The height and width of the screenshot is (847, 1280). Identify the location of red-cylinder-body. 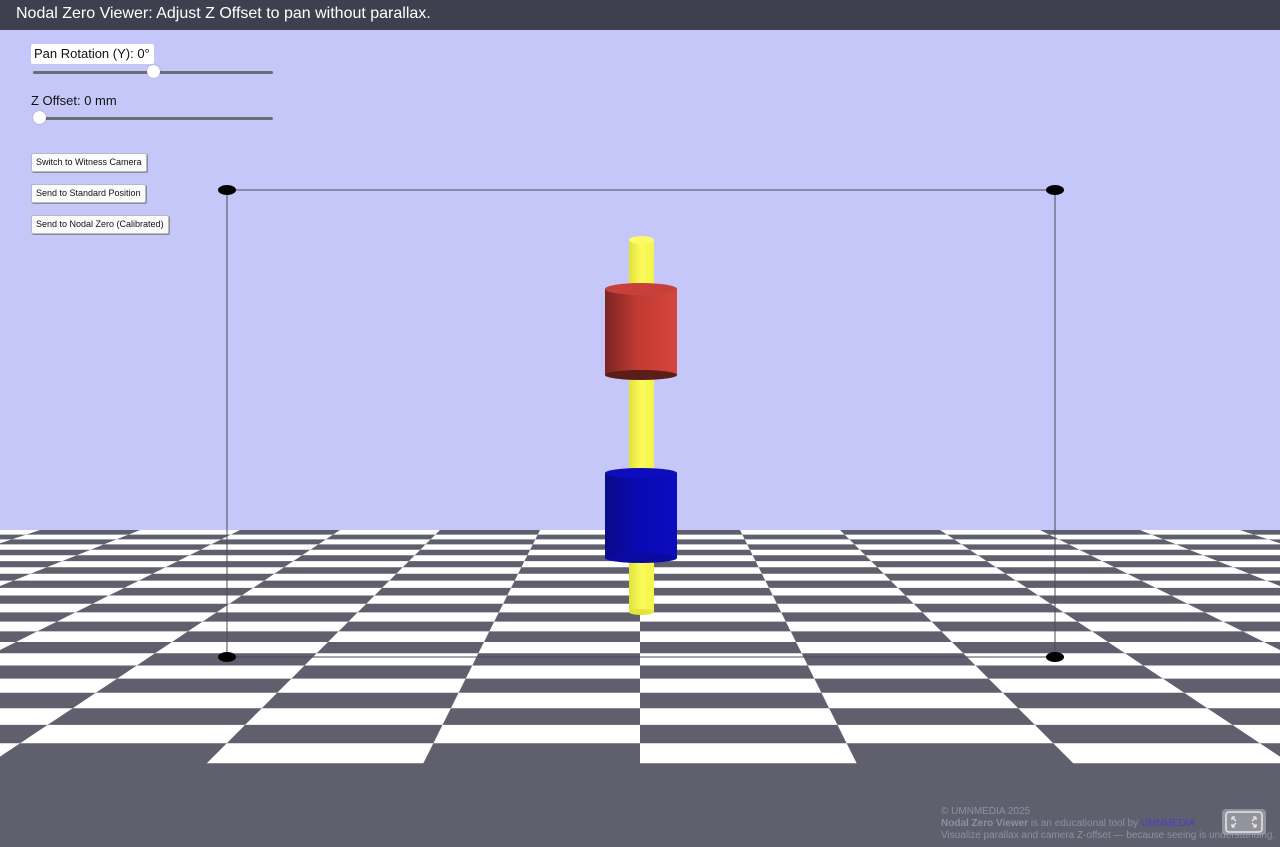
(641, 332).